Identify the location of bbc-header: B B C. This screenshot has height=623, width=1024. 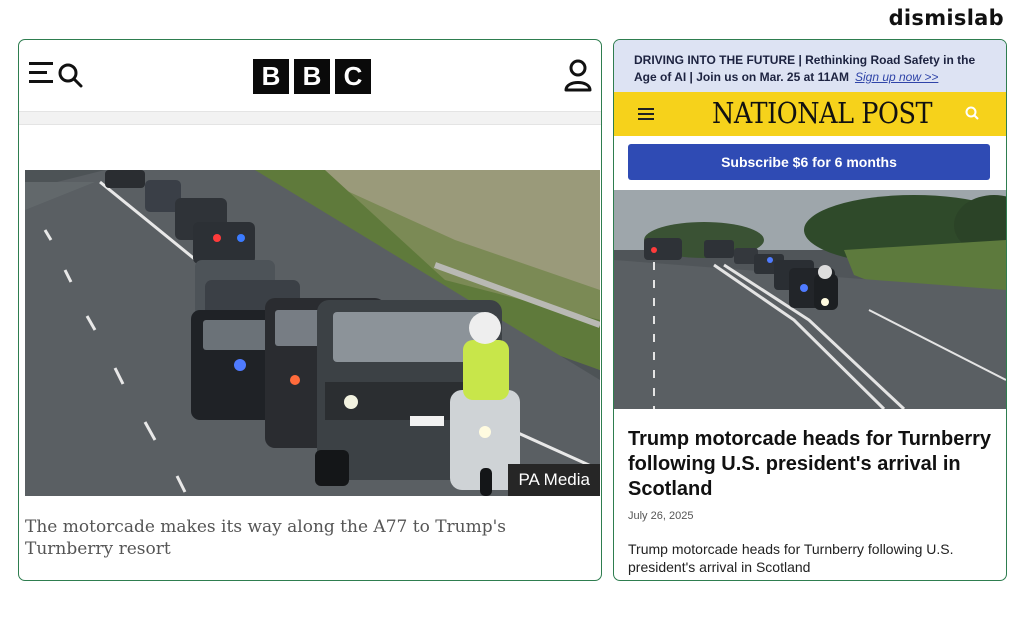
(310, 75).